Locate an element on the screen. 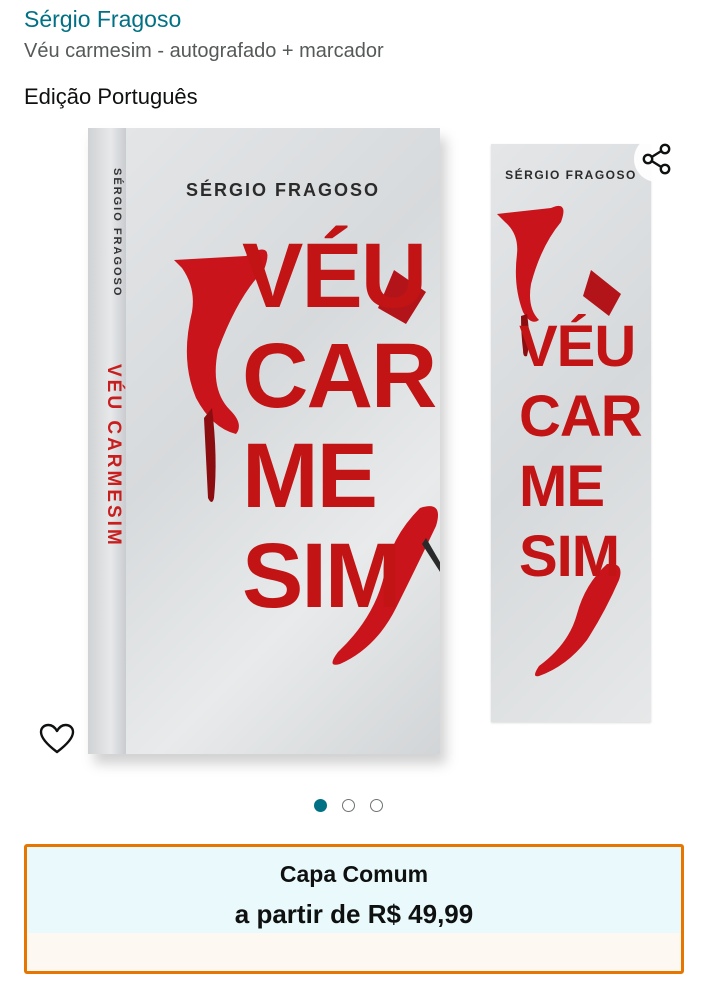 The width and height of the screenshot is (708, 1000). share-icon is located at coordinates (656, 159).